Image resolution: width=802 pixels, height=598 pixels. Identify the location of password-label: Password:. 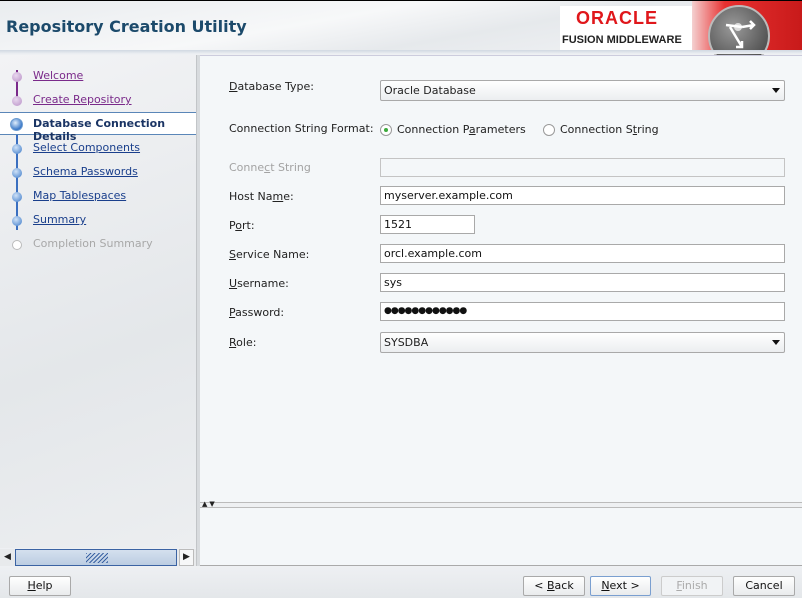
(257, 312).